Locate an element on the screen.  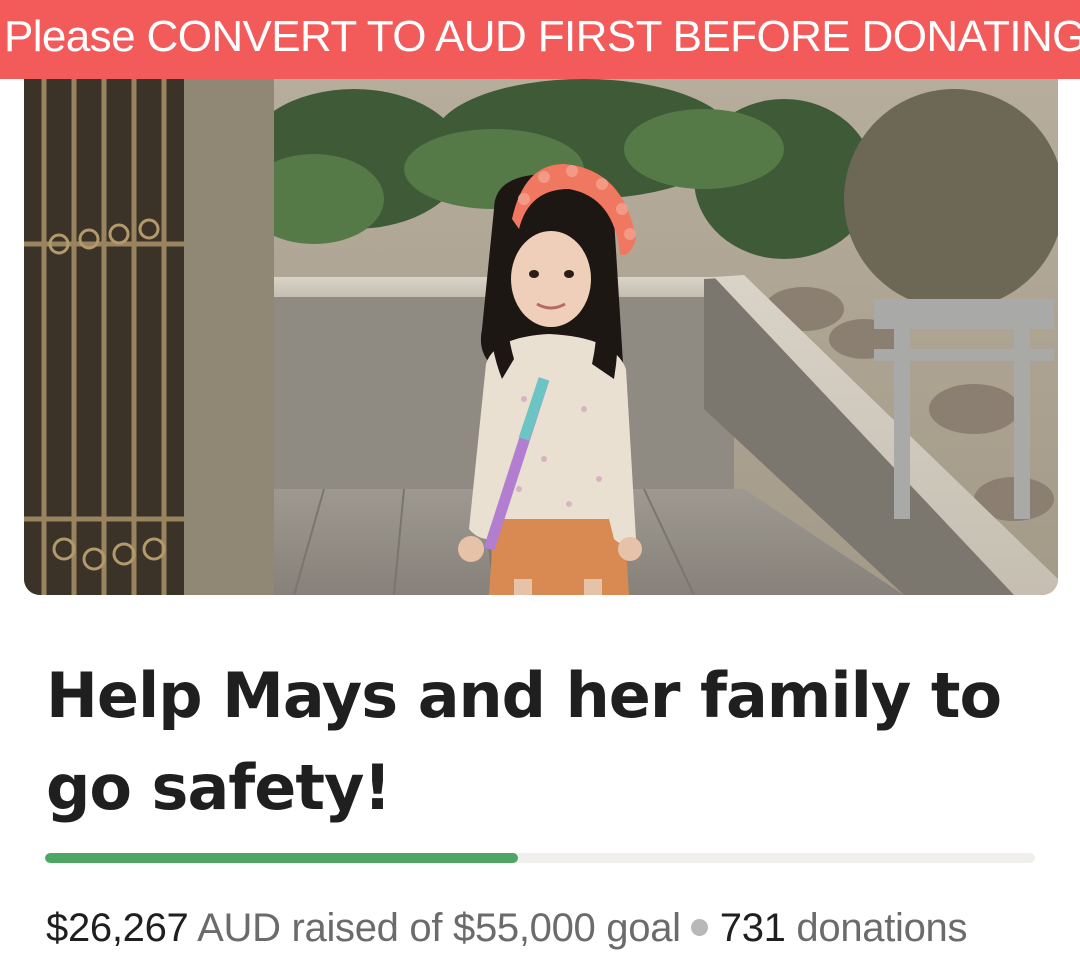
raised-amount: $26,267 is located at coordinates (117, 928).